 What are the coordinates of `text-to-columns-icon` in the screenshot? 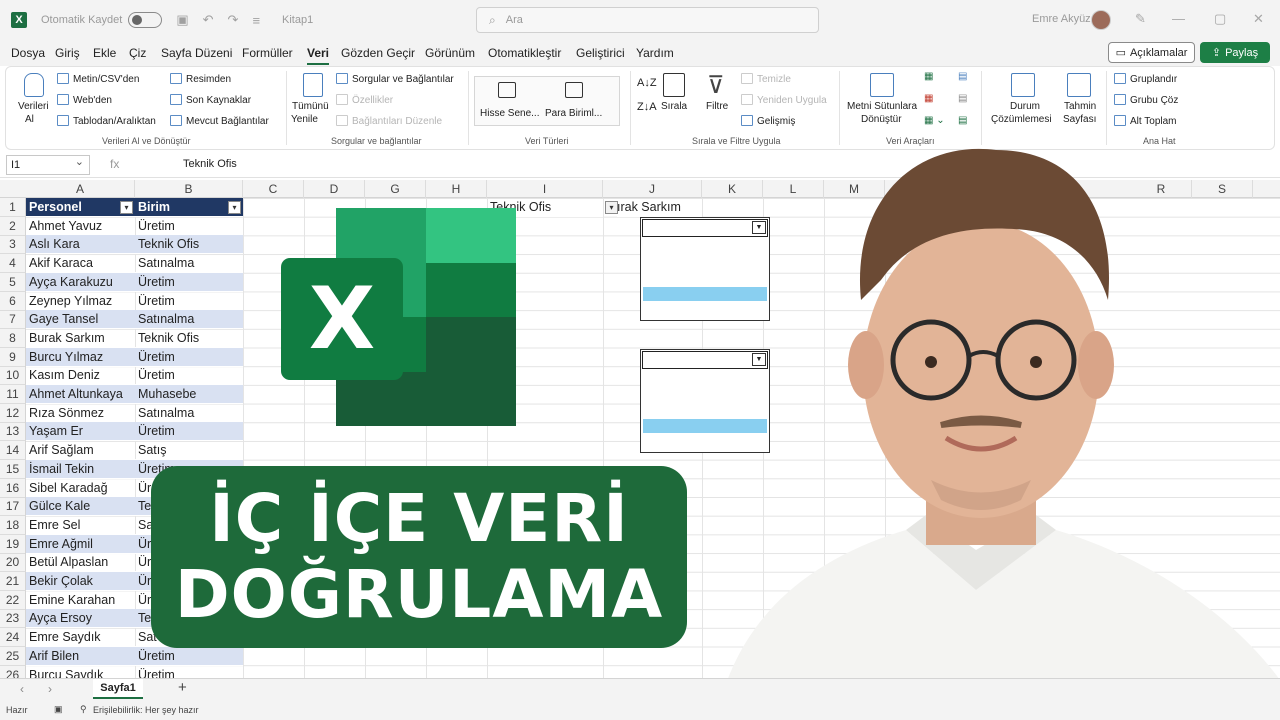 It's located at (882, 85).